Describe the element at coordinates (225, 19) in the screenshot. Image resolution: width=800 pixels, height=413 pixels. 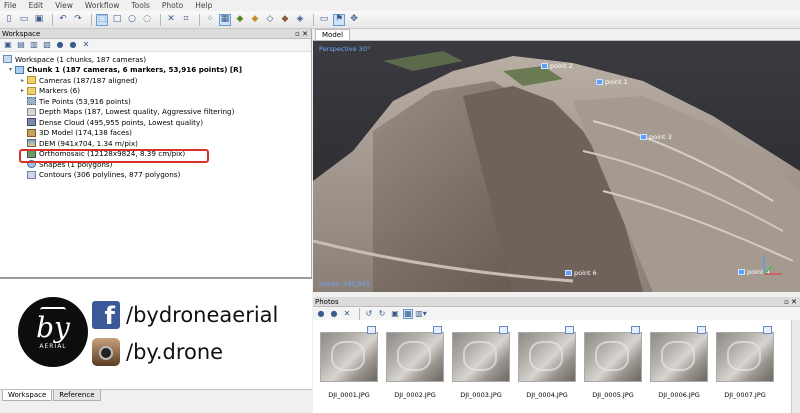
I see `dense-cloud-view-icon: ▦` at that location.